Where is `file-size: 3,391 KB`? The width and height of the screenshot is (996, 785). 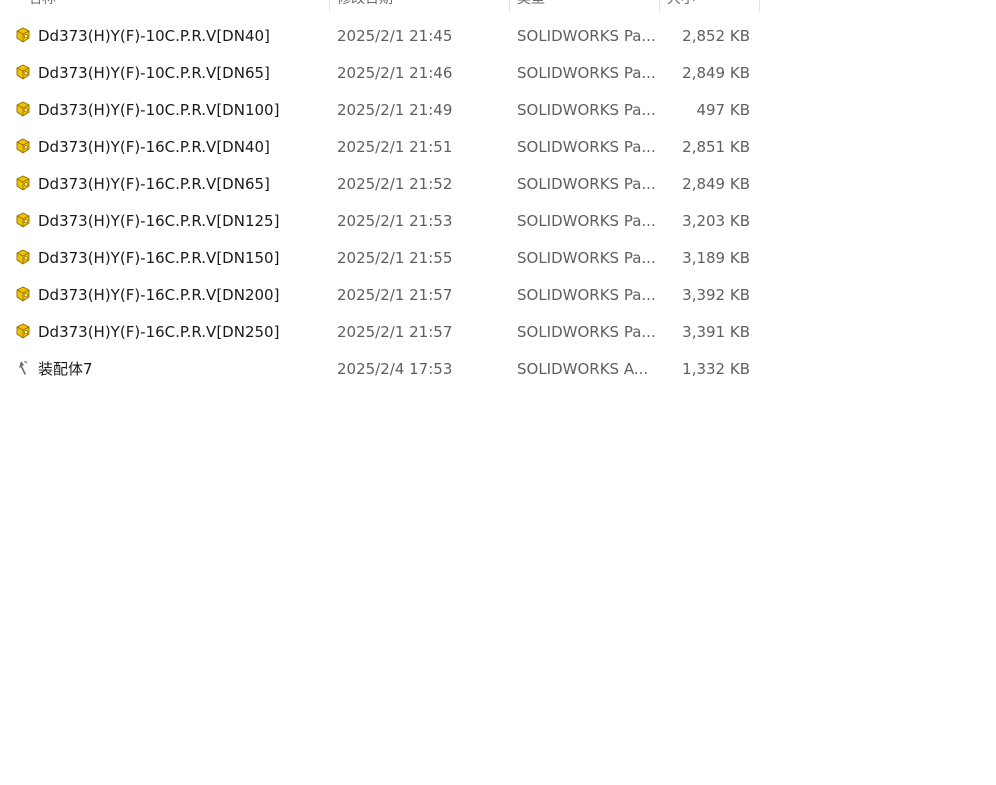
file-size: 3,391 KB is located at coordinates (716, 332).